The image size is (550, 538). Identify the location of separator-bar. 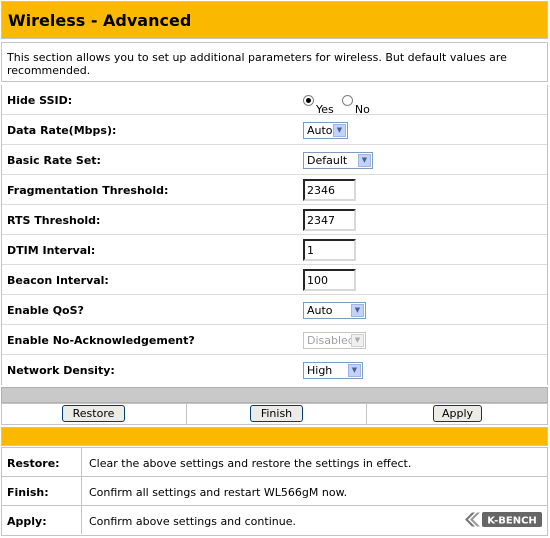
(274, 395).